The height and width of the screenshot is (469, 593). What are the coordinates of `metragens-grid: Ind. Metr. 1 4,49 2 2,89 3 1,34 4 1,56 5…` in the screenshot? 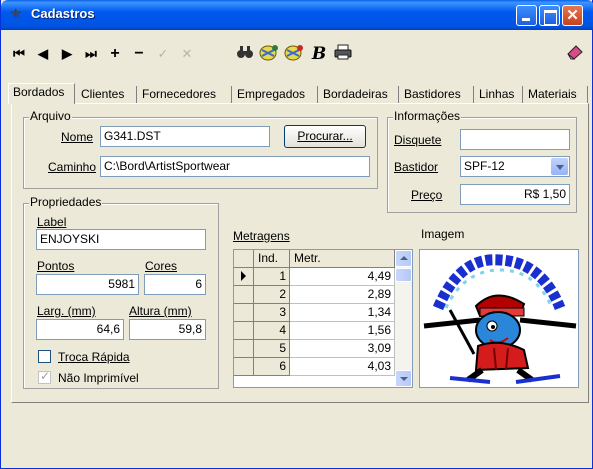 It's located at (323, 318).